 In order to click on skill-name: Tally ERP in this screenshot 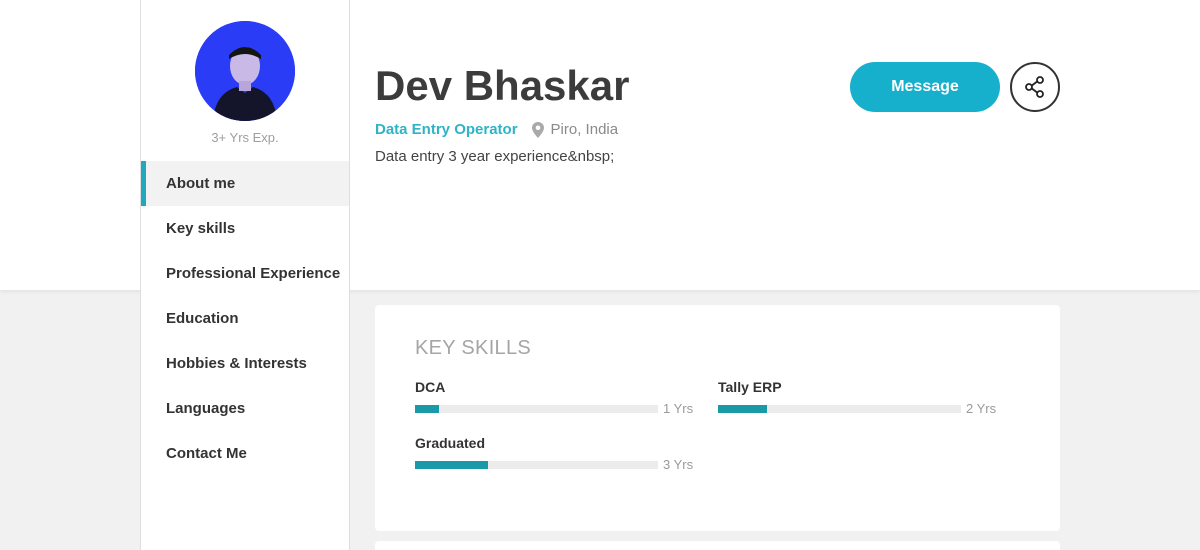, I will do `click(750, 387)`.